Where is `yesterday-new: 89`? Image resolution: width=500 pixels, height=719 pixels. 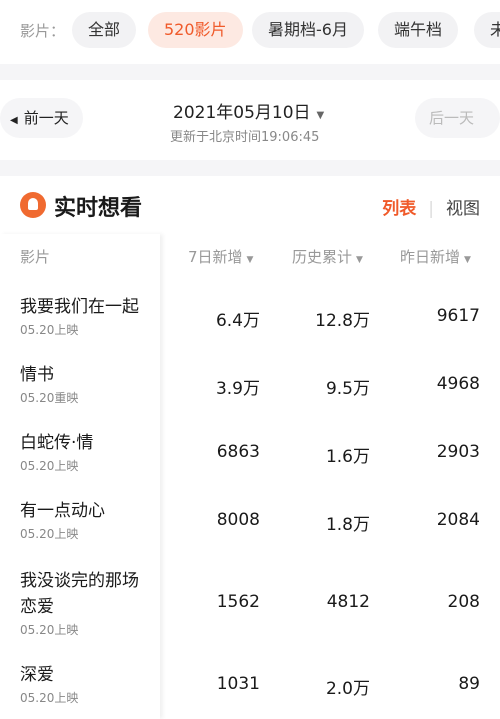 yesterday-new: 89 is located at coordinates (469, 684).